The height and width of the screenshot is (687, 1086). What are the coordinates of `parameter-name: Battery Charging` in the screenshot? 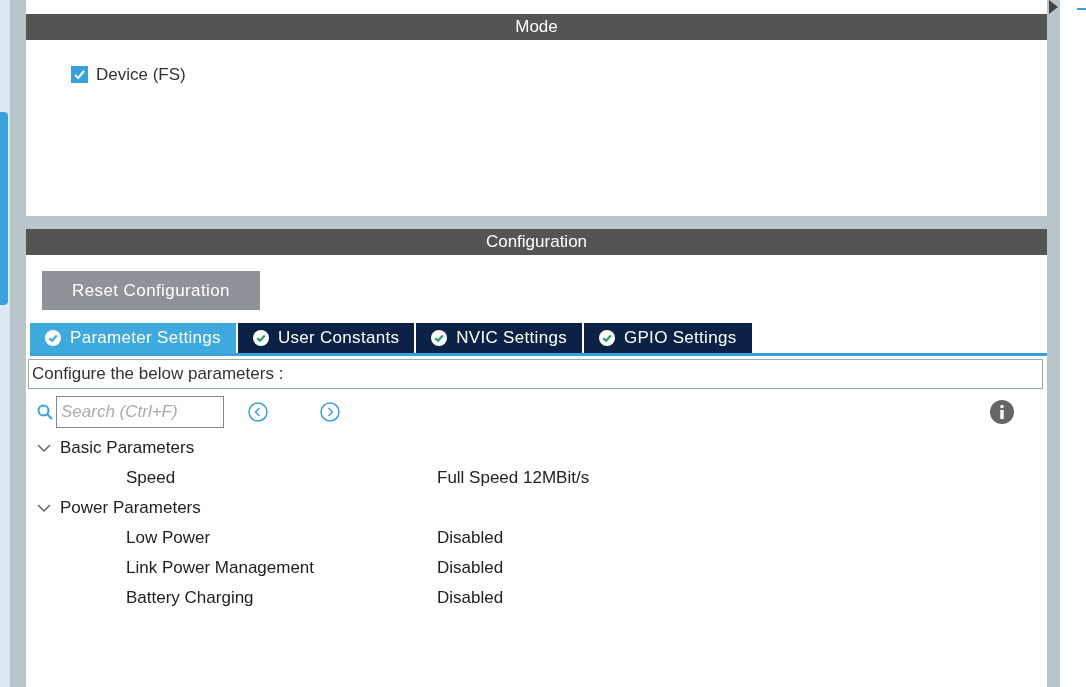 It's located at (190, 598).